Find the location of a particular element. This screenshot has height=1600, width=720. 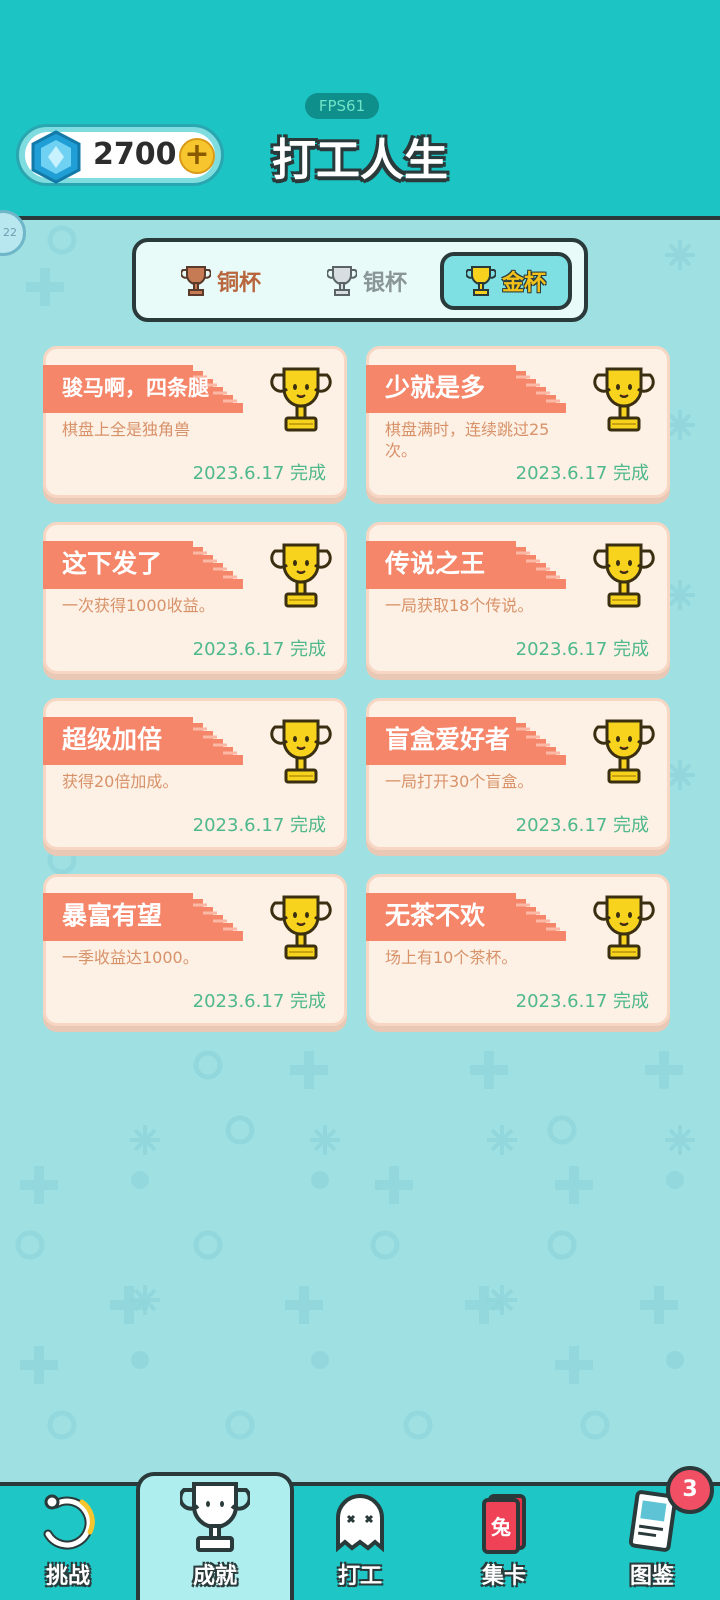

achievement-description: 棋盘满时，连续跳过25次。 is located at coordinates (467, 440).